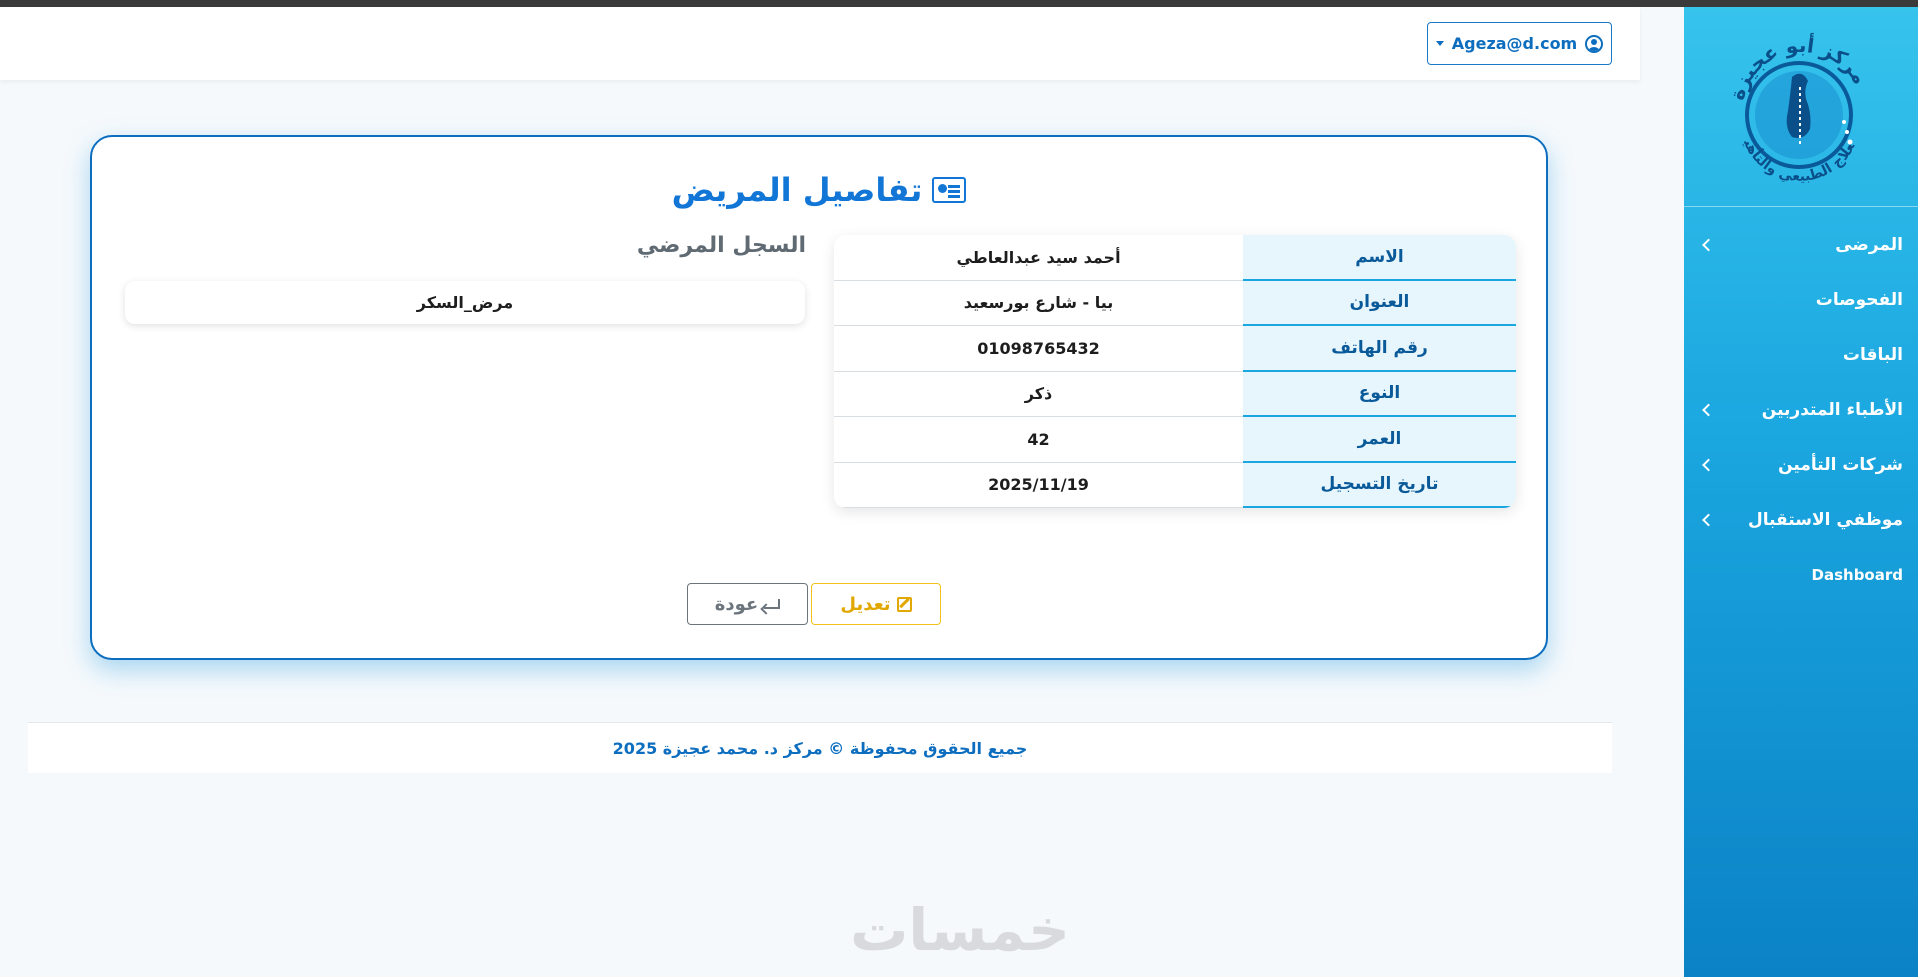  Describe the element at coordinates (465, 302) in the screenshot. I see `medical-record-item: مرض_السكر` at that location.